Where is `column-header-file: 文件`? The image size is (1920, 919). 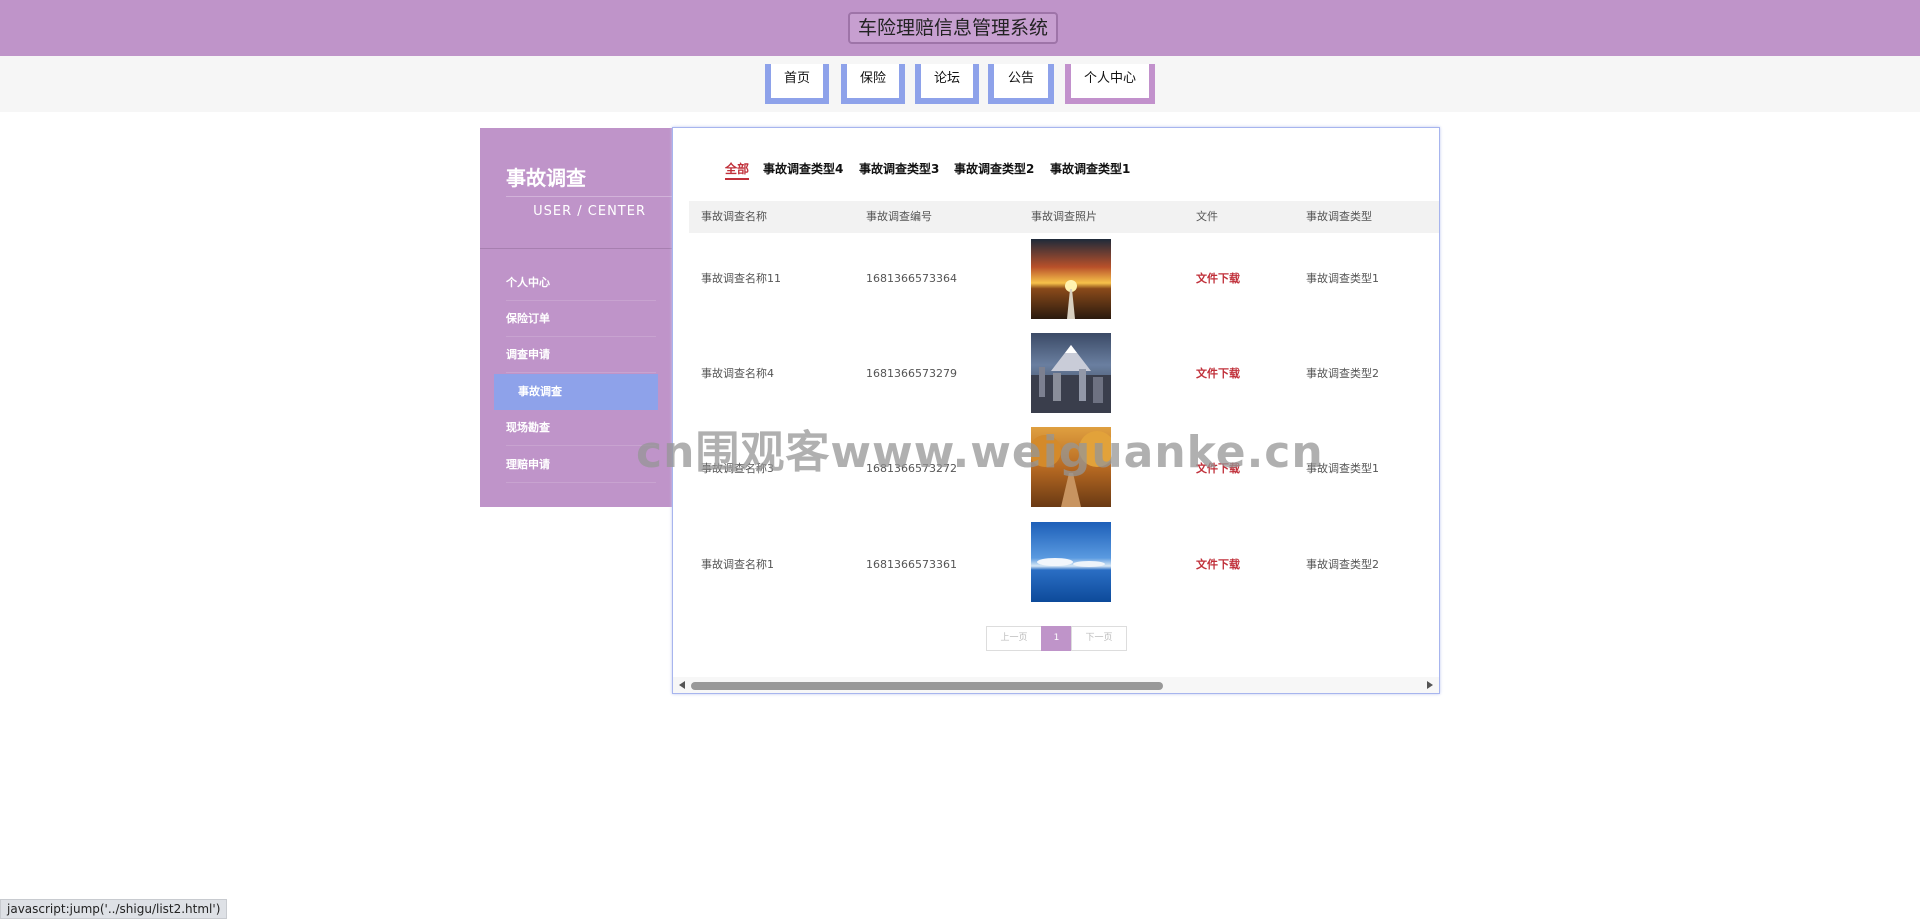
column-header-file: 文件 is located at coordinates (1207, 216).